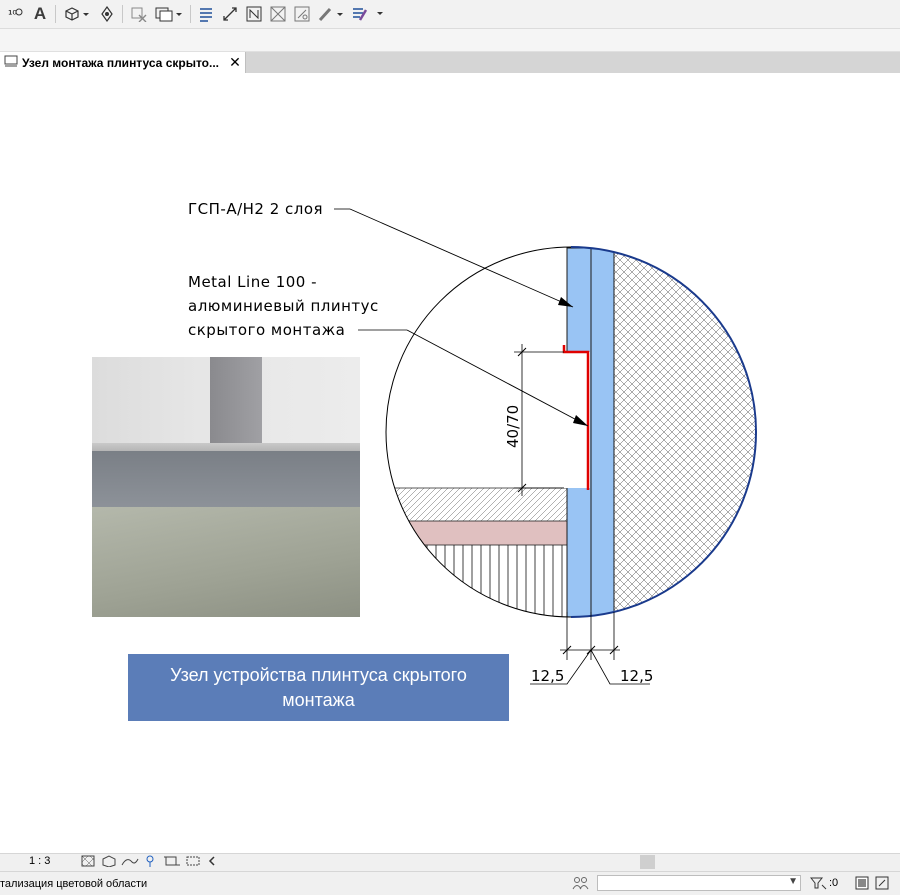 This screenshot has height=895, width=900. I want to click on detail-level-icon, so click(88, 862).